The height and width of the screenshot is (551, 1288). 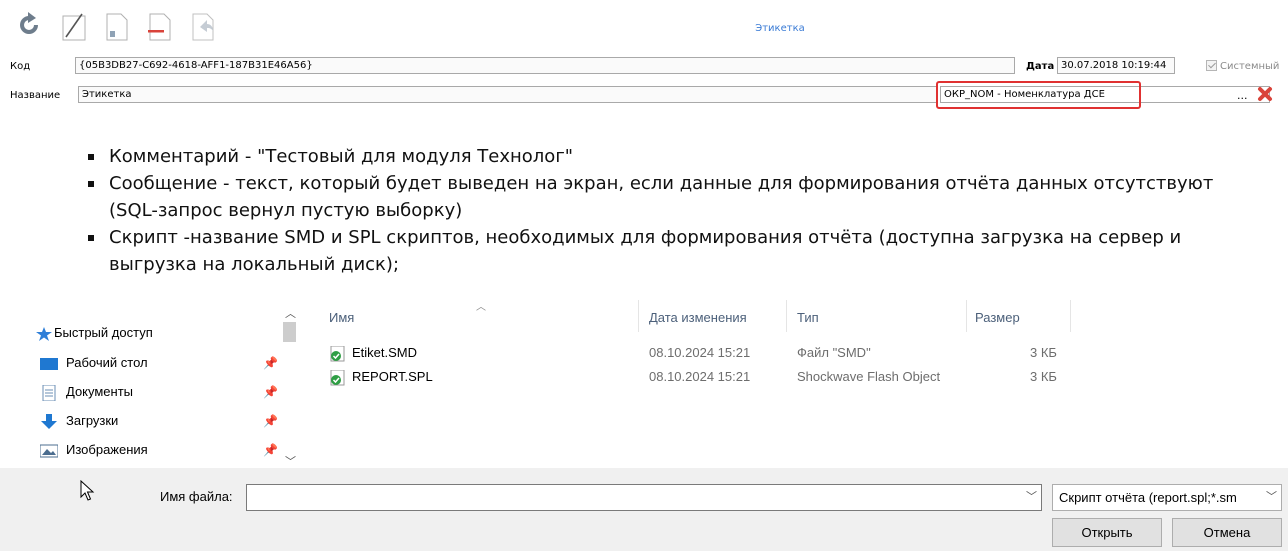 What do you see at coordinates (341, 317) in the screenshot?
I see `column-header-name: Имя` at bounding box center [341, 317].